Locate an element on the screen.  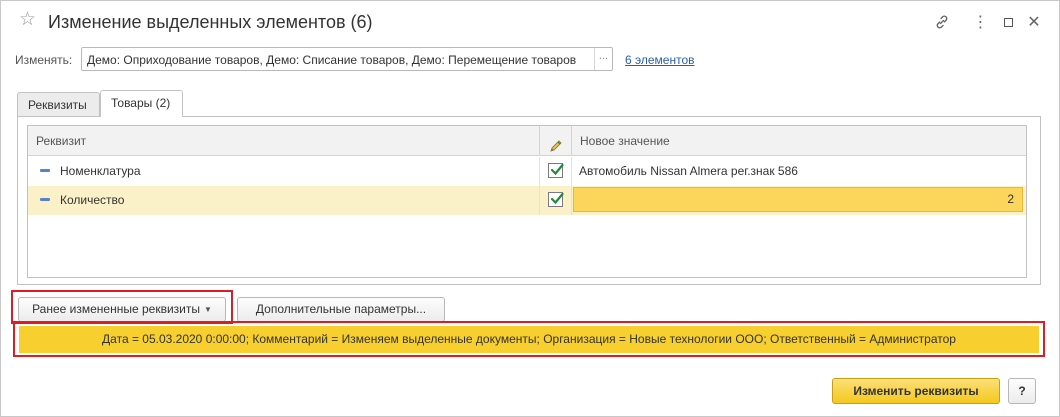
help-button: ? is located at coordinates (1022, 391).